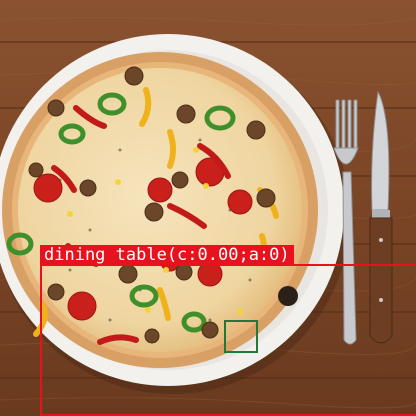 The image size is (416, 416). Describe the element at coordinates (241, 336) in the screenshot. I see `detection-box-small` at that location.